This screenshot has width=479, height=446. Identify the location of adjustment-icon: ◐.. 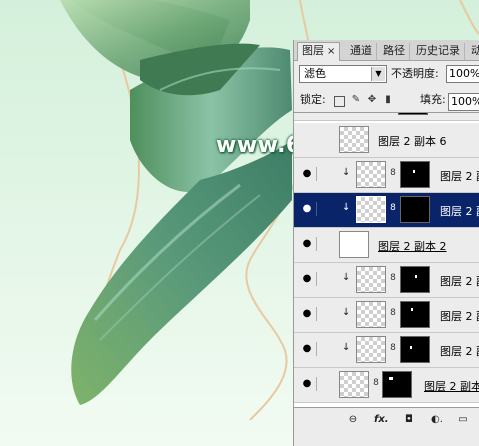
(437, 420).